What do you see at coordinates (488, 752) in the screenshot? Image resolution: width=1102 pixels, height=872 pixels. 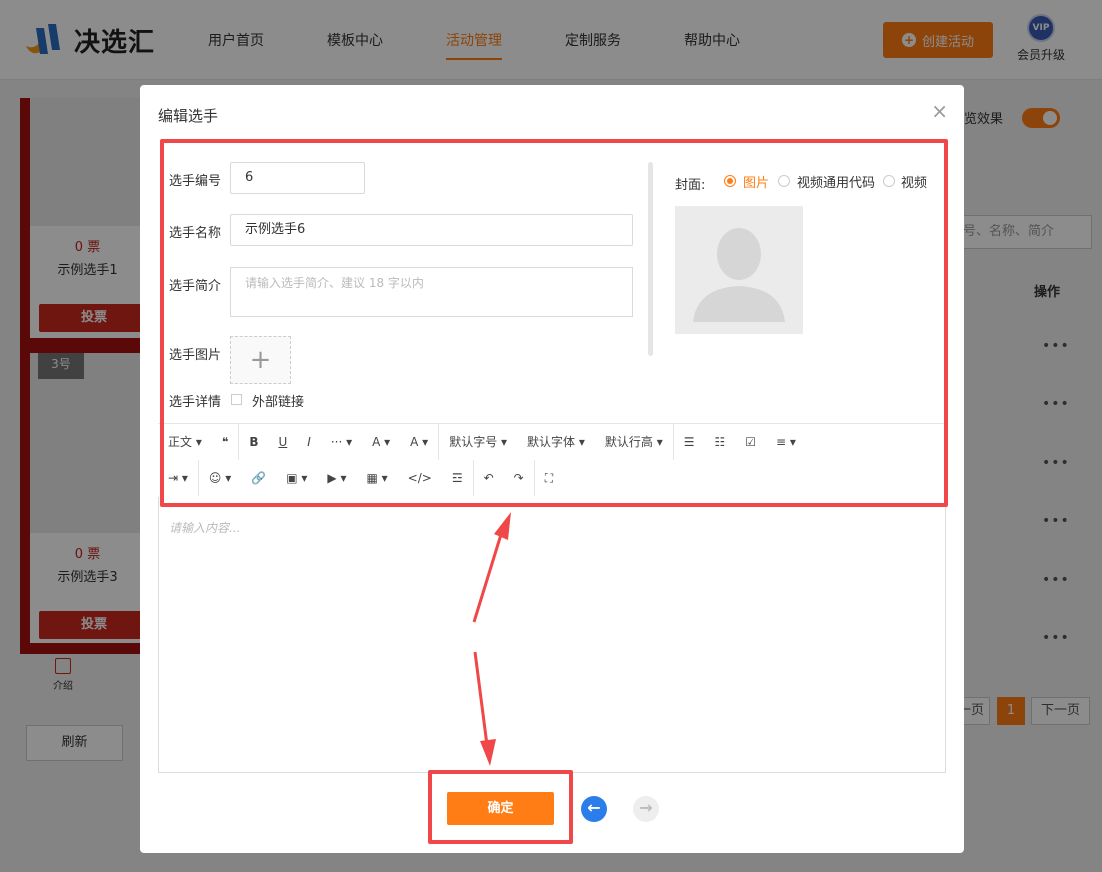 I see `annotation-arrow-down-head` at bounding box center [488, 752].